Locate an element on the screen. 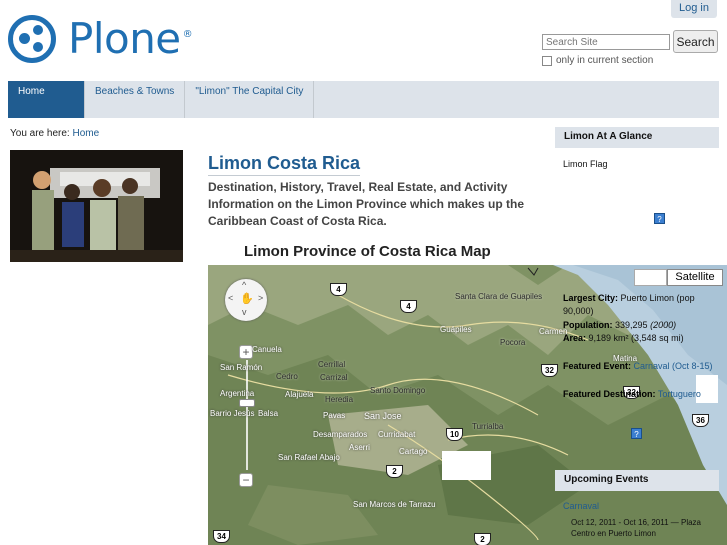 The height and width of the screenshot is (545, 727). map-place-label: Heredia is located at coordinates (339, 399).